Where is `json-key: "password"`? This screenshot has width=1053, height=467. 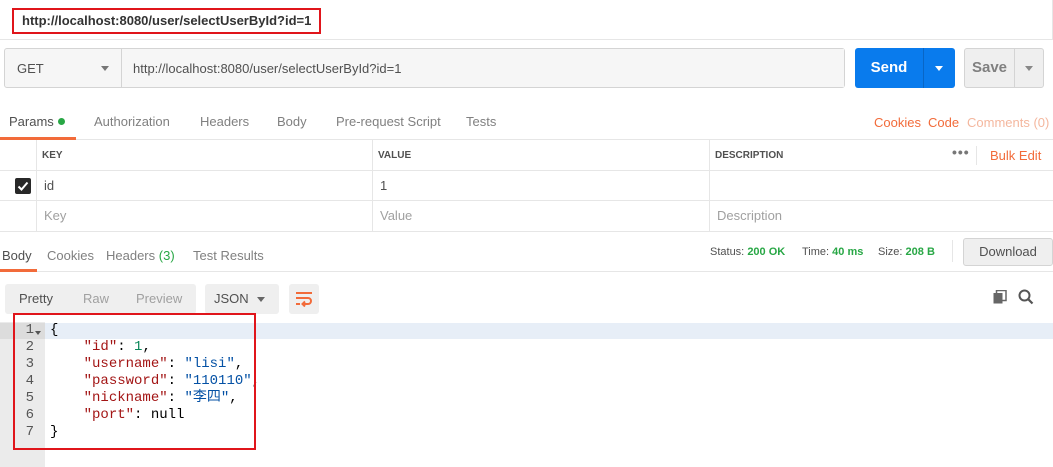
json-key: "password" is located at coordinates (125, 381).